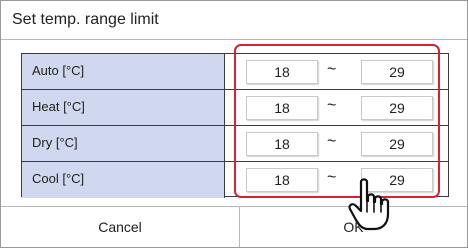 The height and width of the screenshot is (248, 468). What do you see at coordinates (123, 143) in the screenshot?
I see `row-label-dry: Dry [°C]` at bounding box center [123, 143].